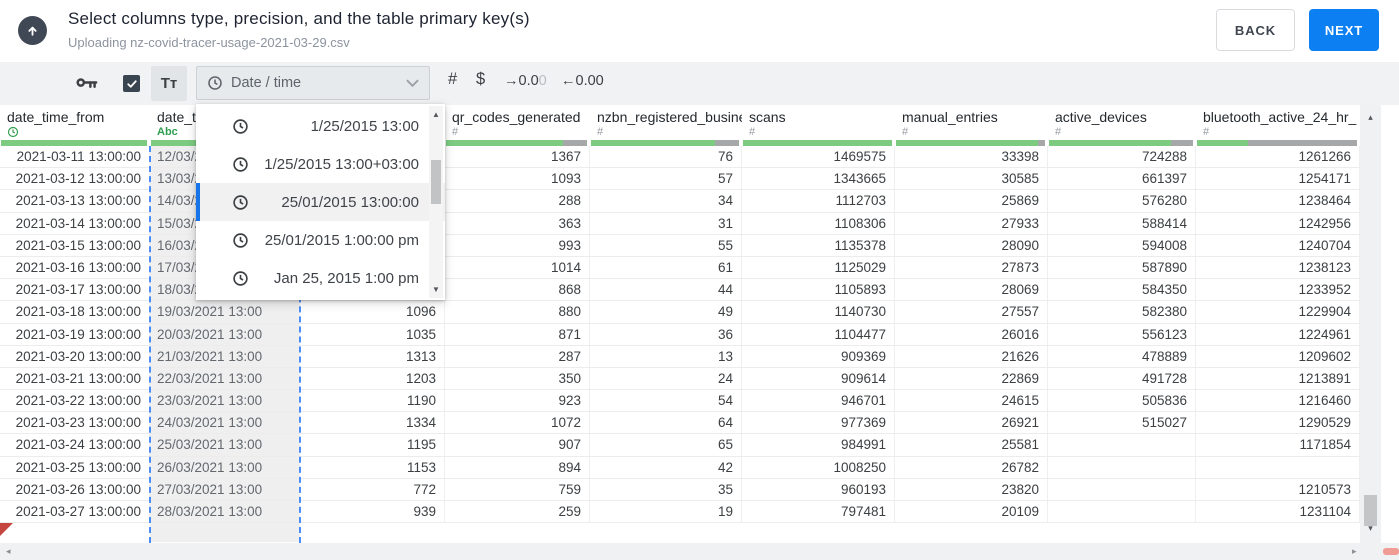 This screenshot has height=560, width=1399. What do you see at coordinates (480, 79) in the screenshot?
I see `currency-type-button: $` at bounding box center [480, 79].